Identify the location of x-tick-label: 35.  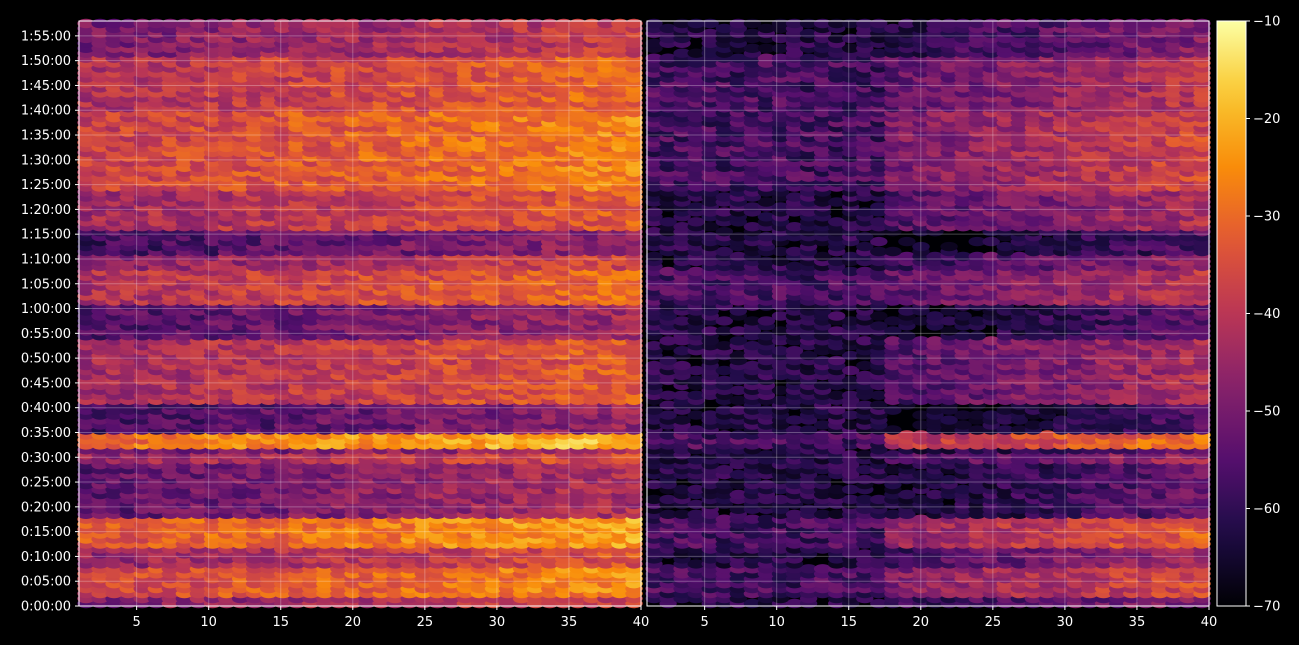
(569, 622).